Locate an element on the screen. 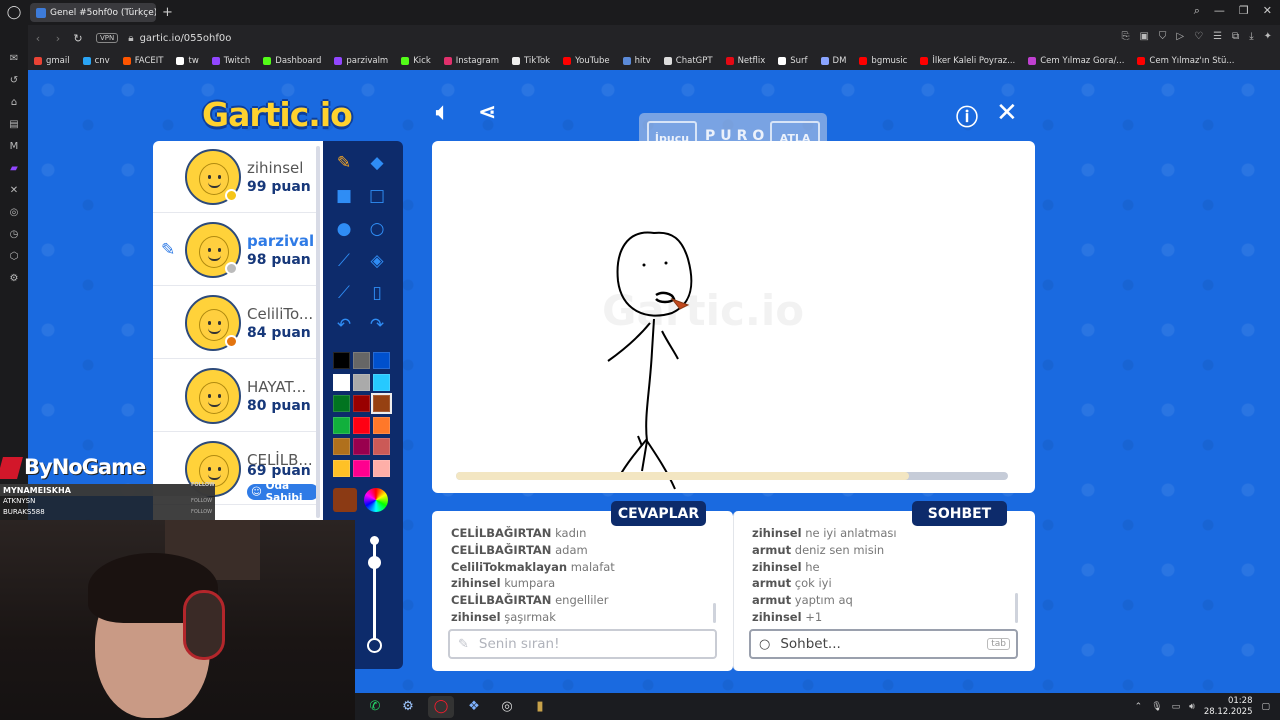 Image resolution: width=1280 pixels, height=720 pixels. games-icon: ⌂ is located at coordinates (14, 102).